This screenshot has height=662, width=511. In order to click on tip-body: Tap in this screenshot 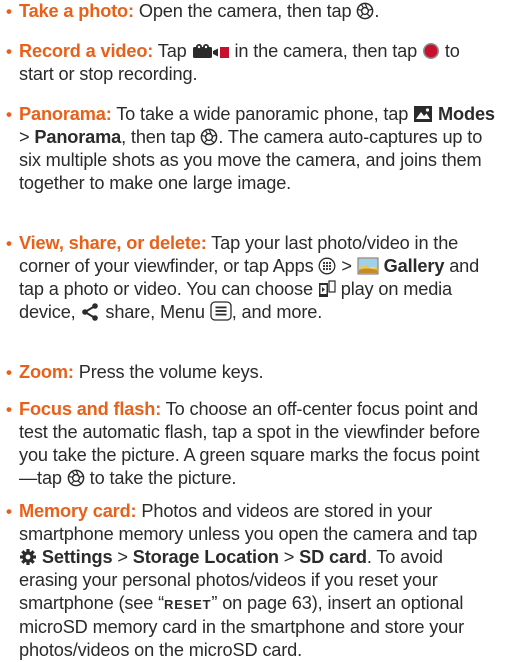, I will do `click(172, 51)`.